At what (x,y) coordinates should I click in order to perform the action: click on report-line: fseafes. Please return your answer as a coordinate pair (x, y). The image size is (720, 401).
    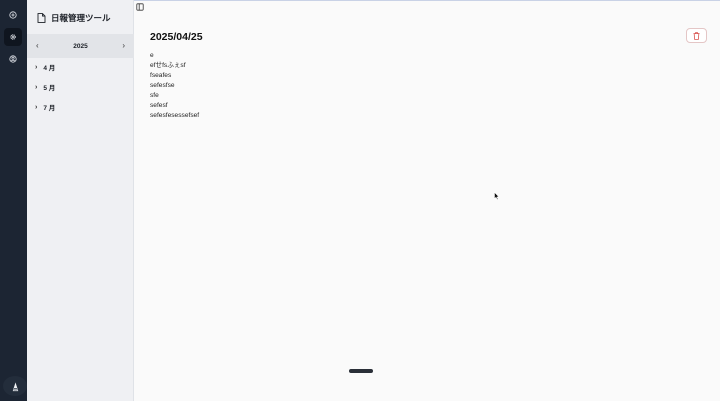
    Looking at the image, I should click on (161, 75).